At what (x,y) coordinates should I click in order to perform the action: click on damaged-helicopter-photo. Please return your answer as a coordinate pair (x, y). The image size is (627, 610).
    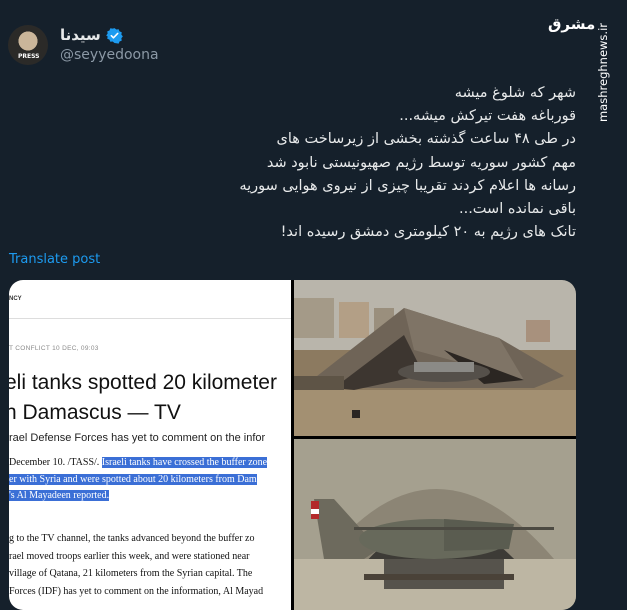
    Looking at the image, I should click on (435, 524).